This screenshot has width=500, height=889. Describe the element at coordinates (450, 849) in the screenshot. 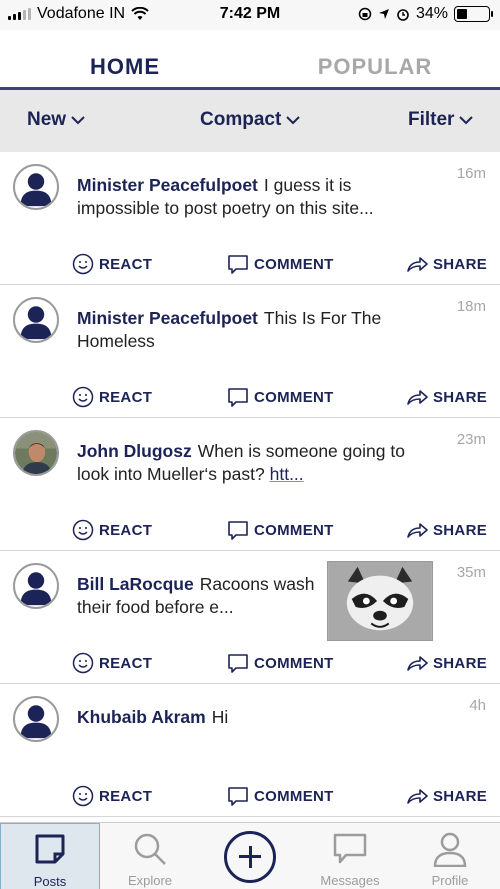

I see `profile-icon` at that location.